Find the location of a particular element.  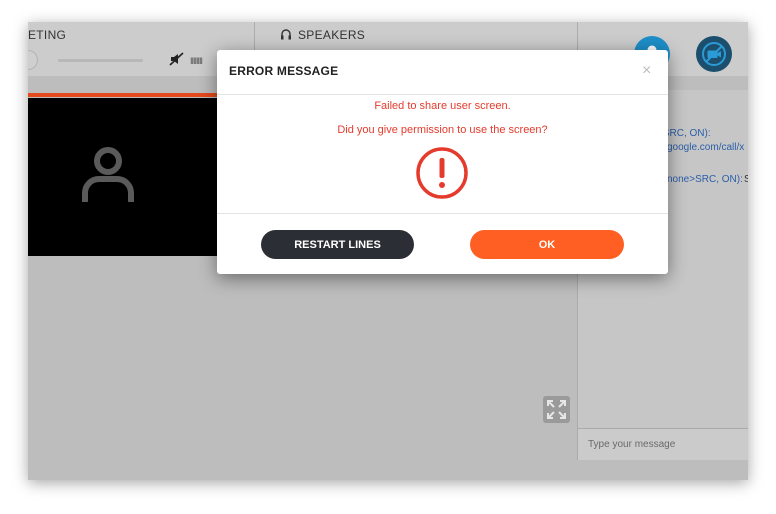

restart-lines-button: RESTART LINES is located at coordinates (337, 244).